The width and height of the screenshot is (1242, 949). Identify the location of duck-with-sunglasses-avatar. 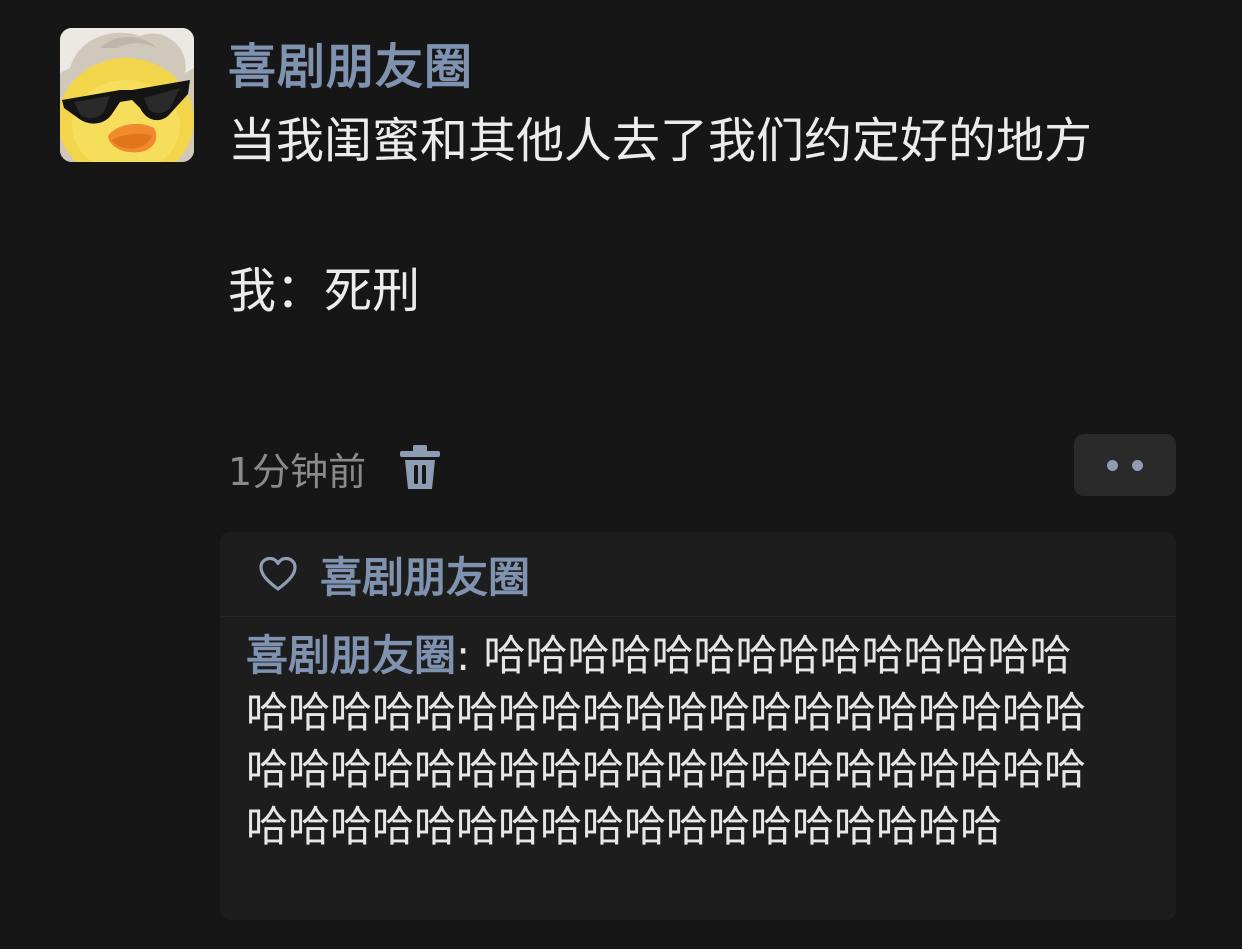
(127, 95).